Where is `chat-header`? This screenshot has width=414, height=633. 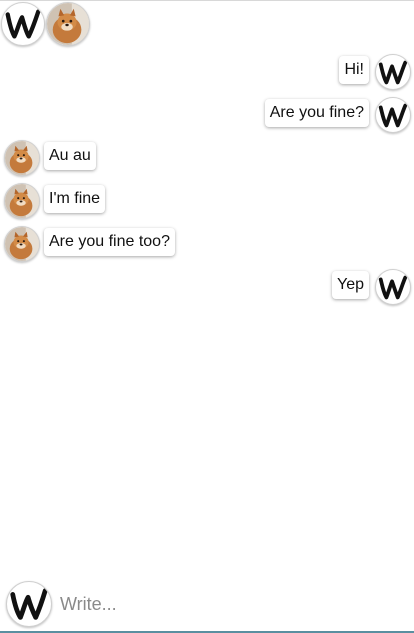
chat-header is located at coordinates (207, 25).